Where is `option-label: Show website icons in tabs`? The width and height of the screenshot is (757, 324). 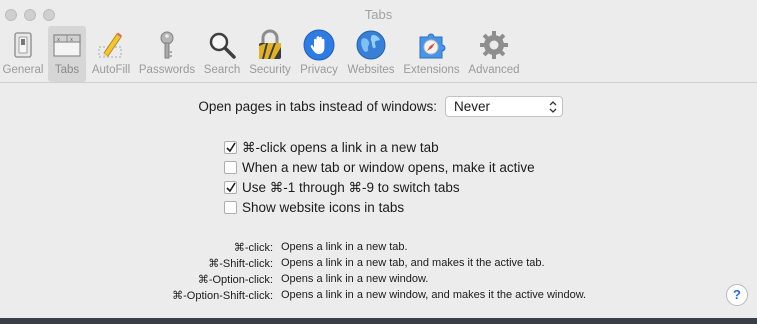
option-label: Show website icons in tabs is located at coordinates (323, 207).